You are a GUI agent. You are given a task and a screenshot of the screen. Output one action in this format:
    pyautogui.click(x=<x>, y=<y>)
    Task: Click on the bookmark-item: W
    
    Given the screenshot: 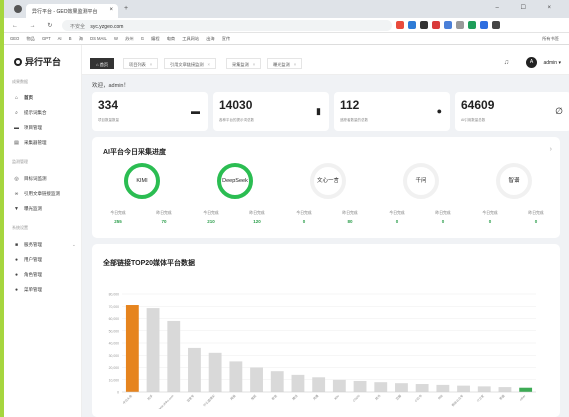 What is the action you would take?
    pyautogui.click(x=116, y=38)
    